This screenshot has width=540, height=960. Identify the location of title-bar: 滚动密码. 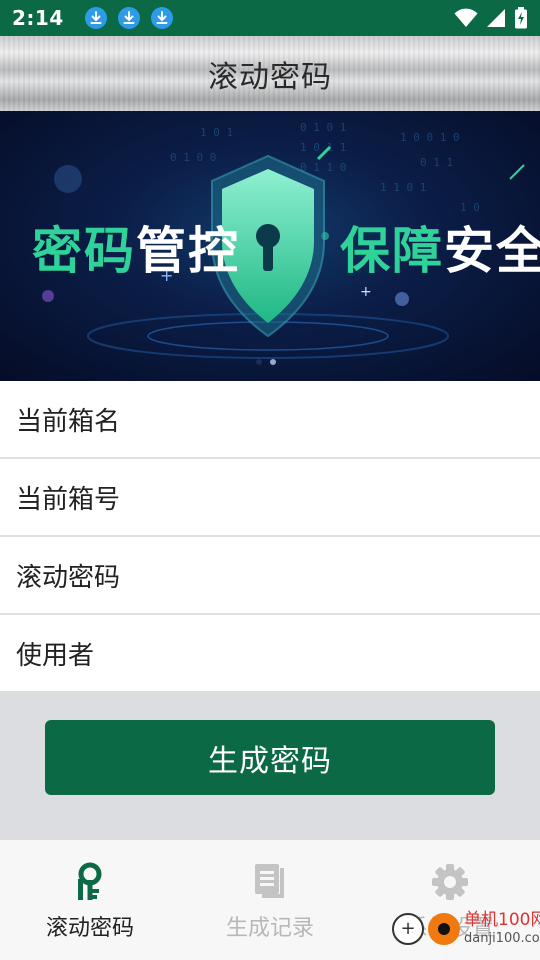
(270, 73).